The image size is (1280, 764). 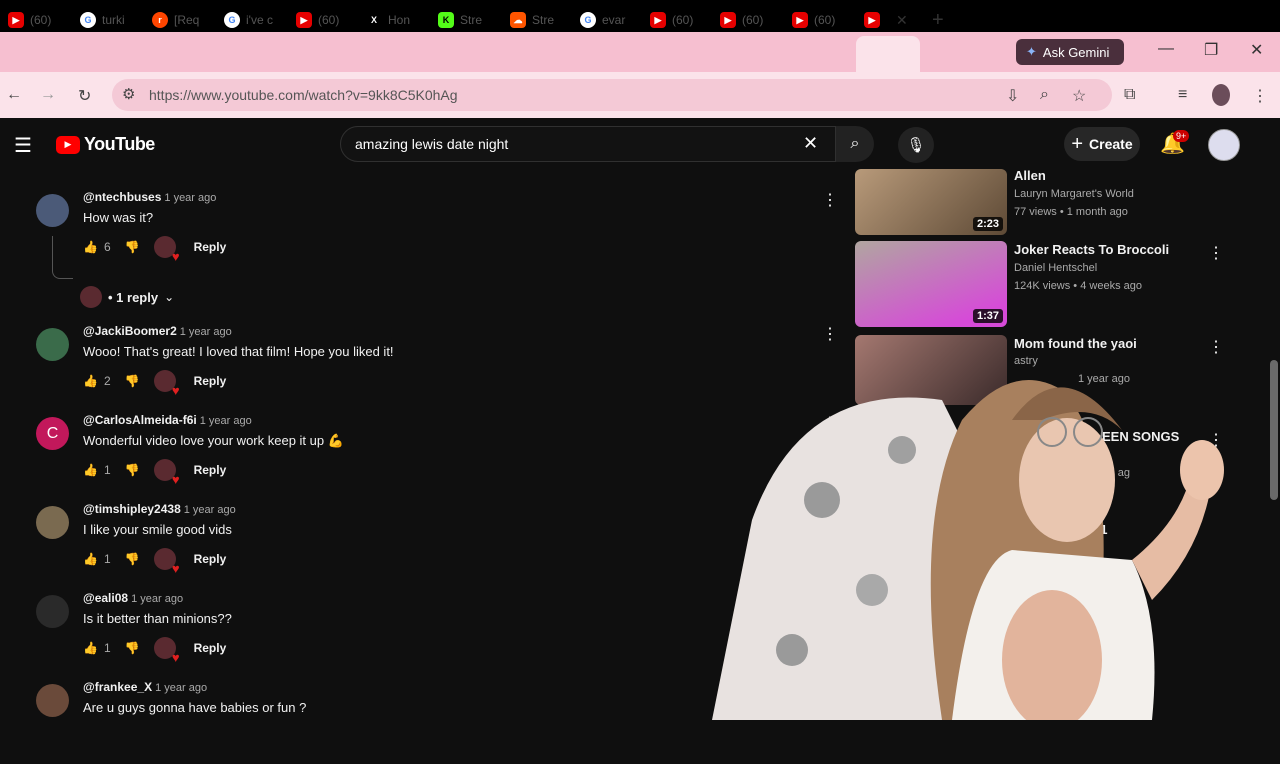 What do you see at coordinates (855, 144) in the screenshot?
I see `search-button: ⌕` at bounding box center [855, 144].